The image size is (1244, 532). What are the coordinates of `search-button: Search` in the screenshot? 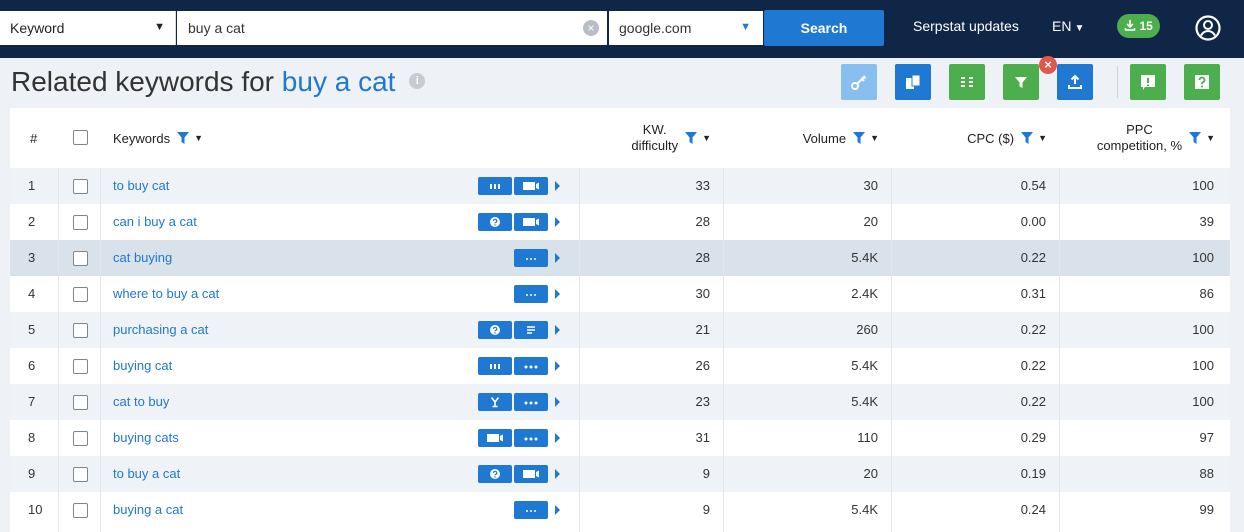 It's located at (824, 28).